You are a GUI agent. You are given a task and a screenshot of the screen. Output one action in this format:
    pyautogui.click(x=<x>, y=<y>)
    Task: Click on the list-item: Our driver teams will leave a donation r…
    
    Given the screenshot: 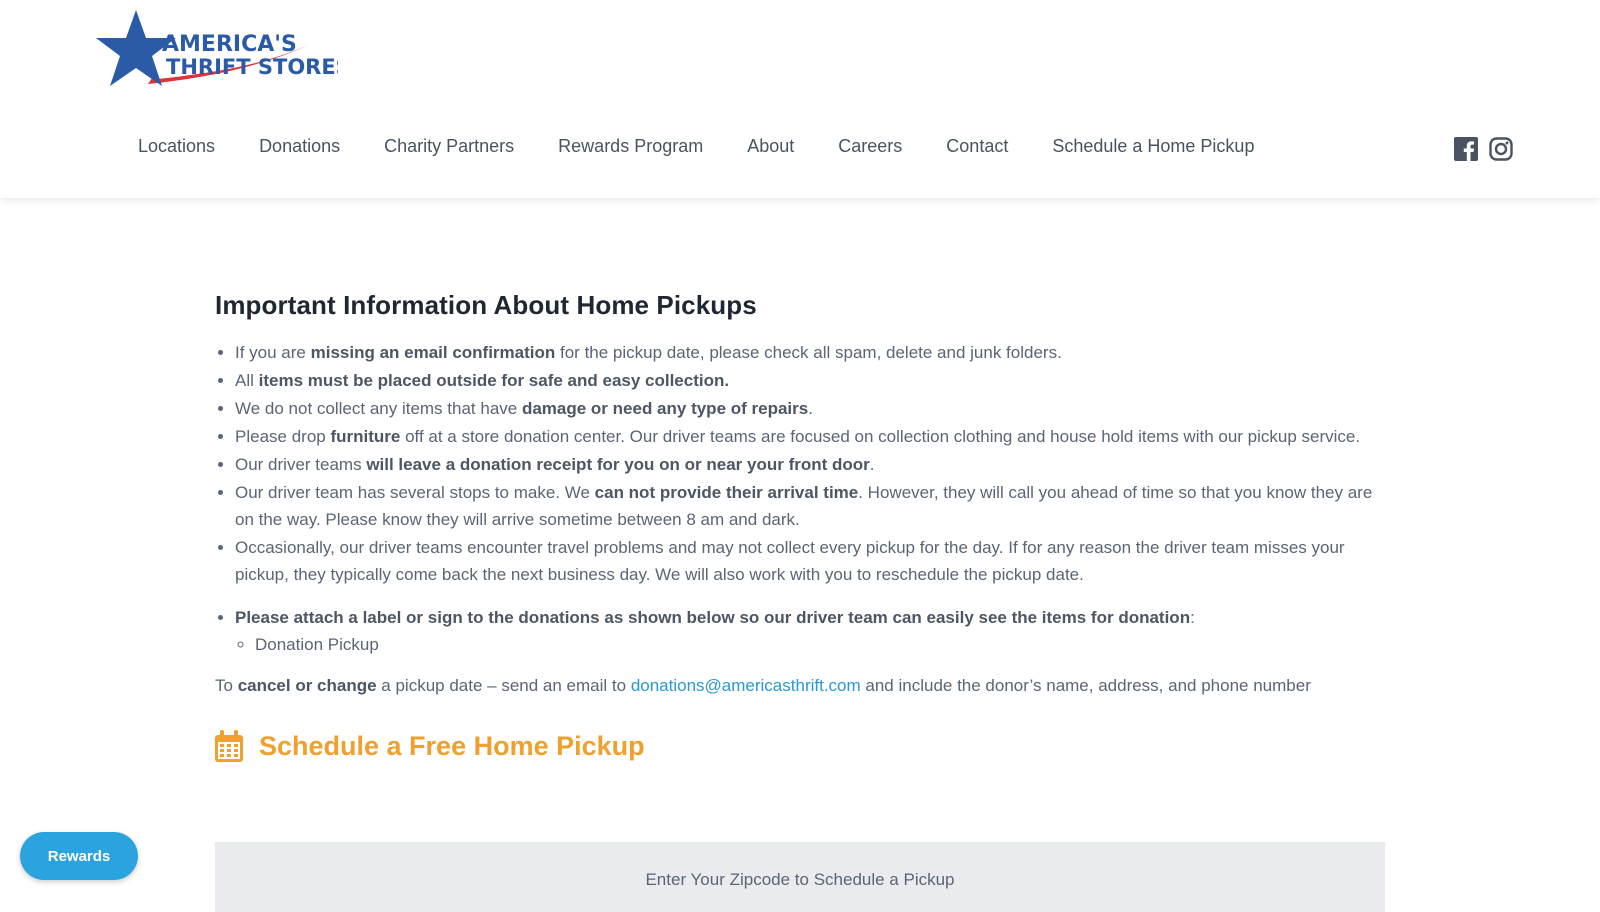 What is the action you would take?
    pyautogui.click(x=810, y=464)
    